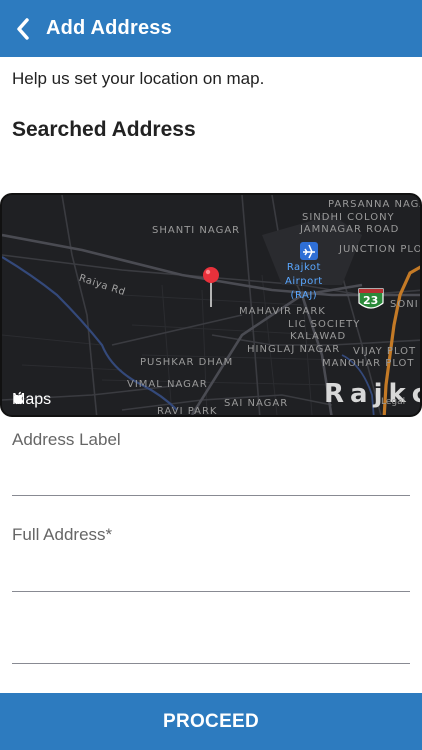 The image size is (422, 750). Describe the element at coordinates (282, 311) in the screenshot. I see `map-label-mahavir: MAHAVIR PARK` at that location.